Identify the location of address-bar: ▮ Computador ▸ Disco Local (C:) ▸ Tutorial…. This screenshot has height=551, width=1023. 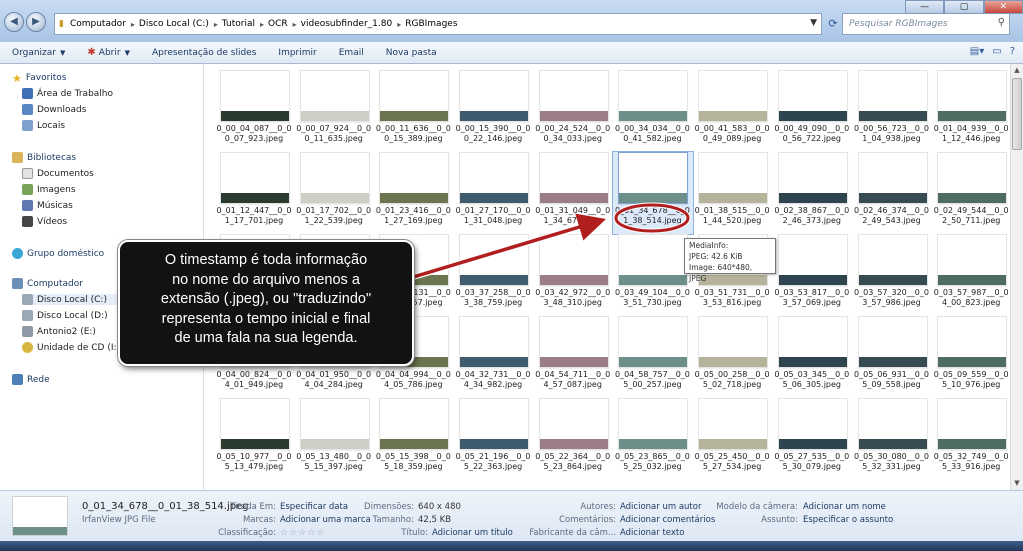
(438, 24).